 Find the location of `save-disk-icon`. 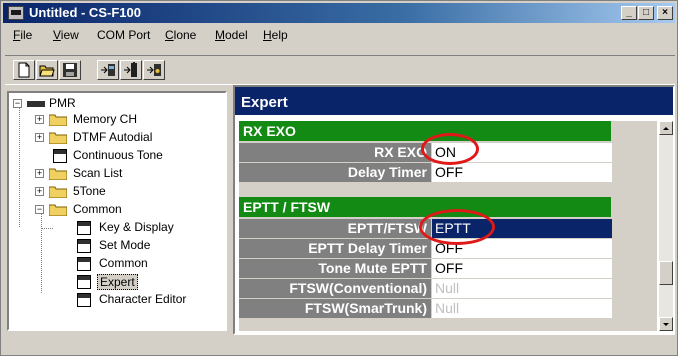

save-disk-icon is located at coordinates (70, 70).